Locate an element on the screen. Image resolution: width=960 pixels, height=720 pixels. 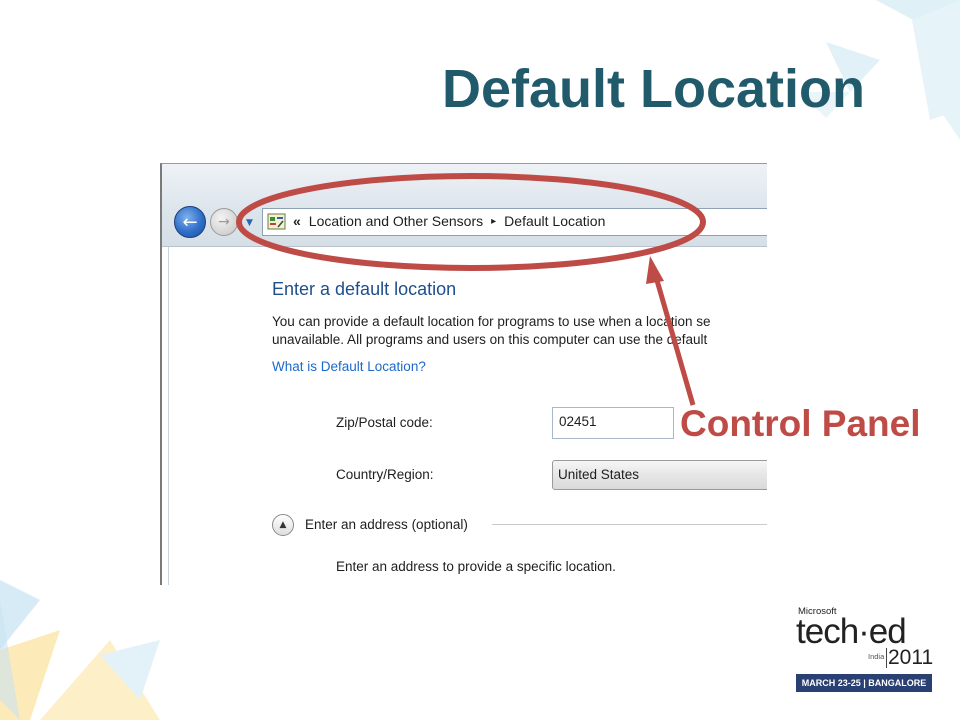
logo-divider is located at coordinates (886, 658).